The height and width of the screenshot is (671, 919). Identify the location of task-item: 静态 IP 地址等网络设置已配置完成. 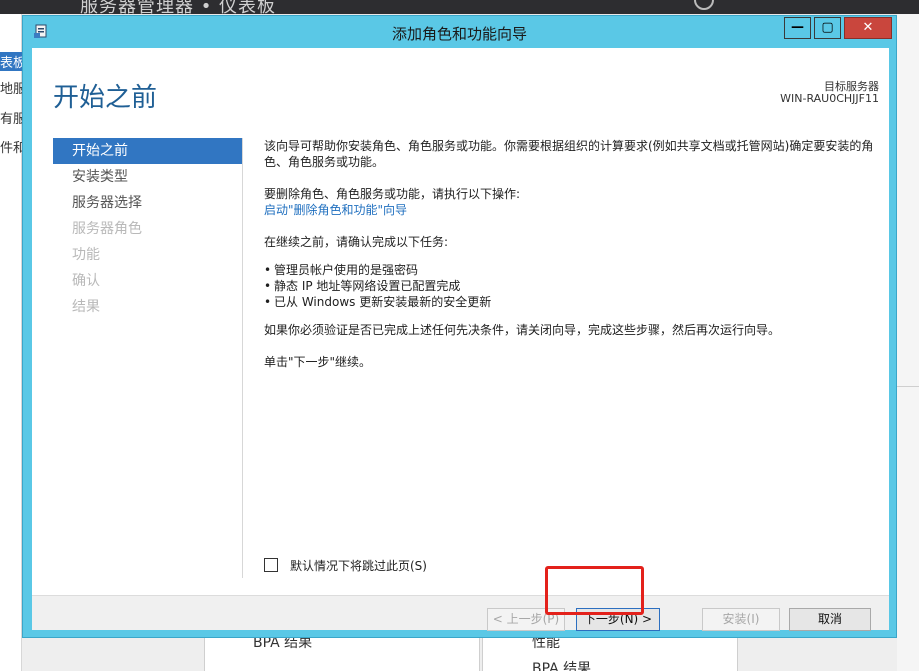
(569, 286).